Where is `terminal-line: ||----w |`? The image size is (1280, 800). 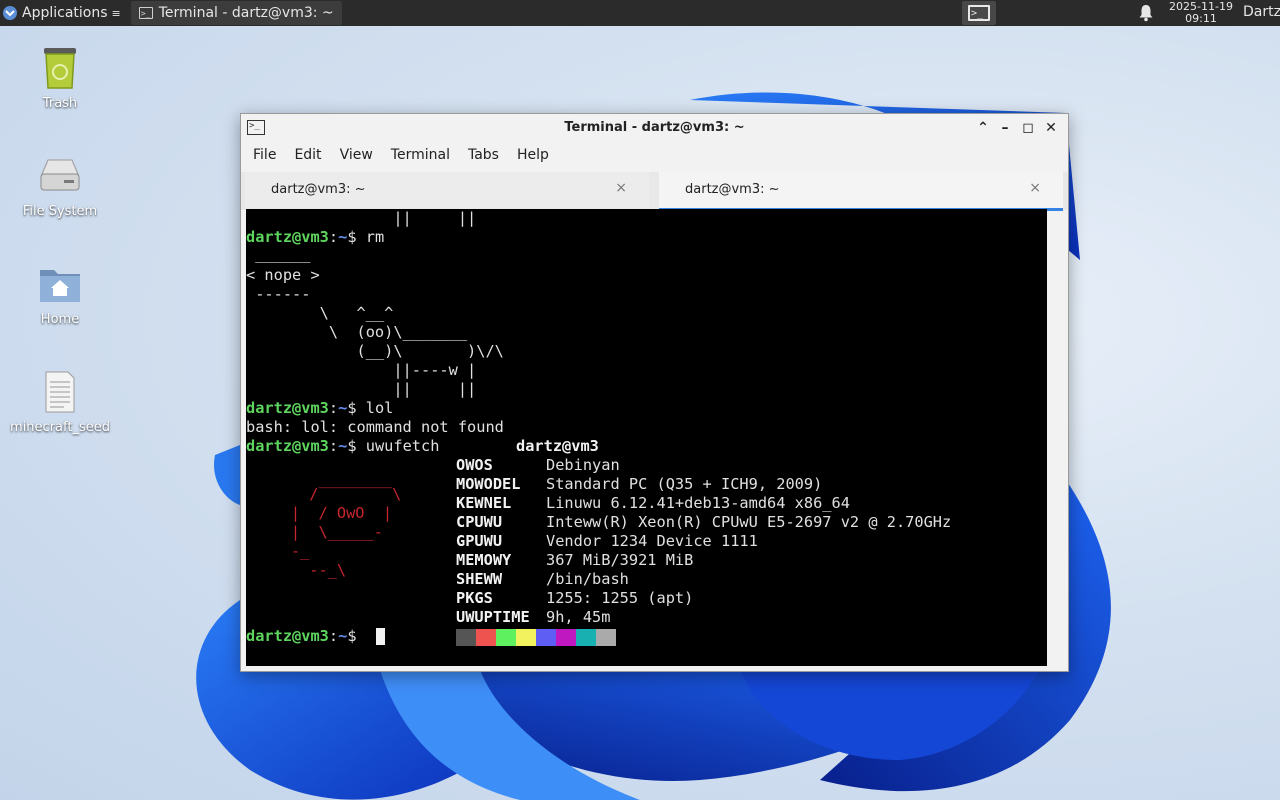
terminal-line: ||----w | is located at coordinates (361, 370).